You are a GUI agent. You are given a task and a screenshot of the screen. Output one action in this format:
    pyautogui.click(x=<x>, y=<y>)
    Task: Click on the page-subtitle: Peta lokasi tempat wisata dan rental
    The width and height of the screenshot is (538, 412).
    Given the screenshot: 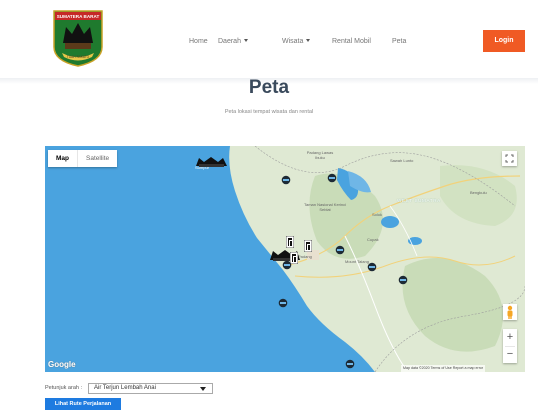 What is the action you would take?
    pyautogui.click(x=269, y=112)
    